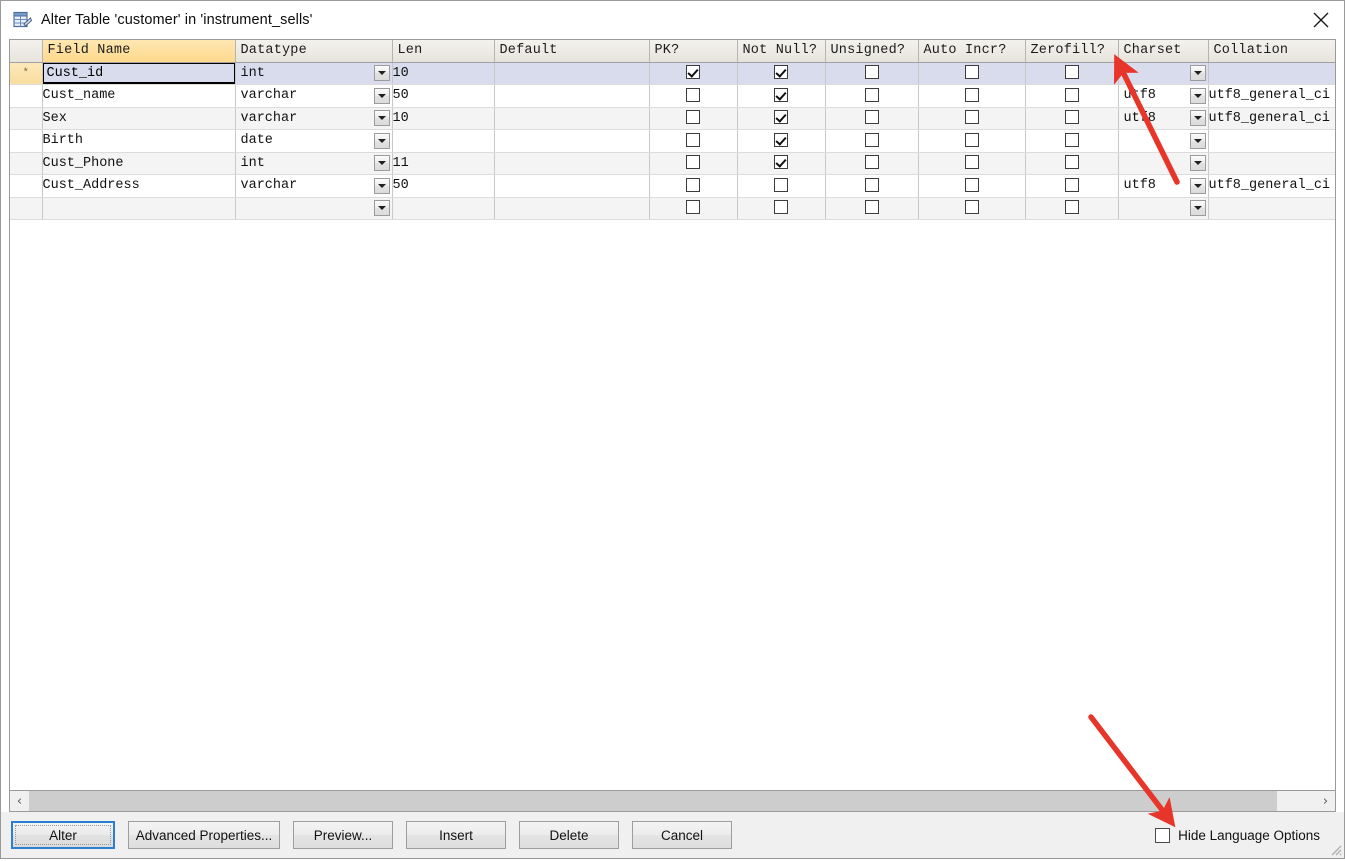 Image resolution: width=1345 pixels, height=861 pixels. Describe the element at coordinates (139, 118) in the screenshot. I see `cell-field-name: Sex` at that location.